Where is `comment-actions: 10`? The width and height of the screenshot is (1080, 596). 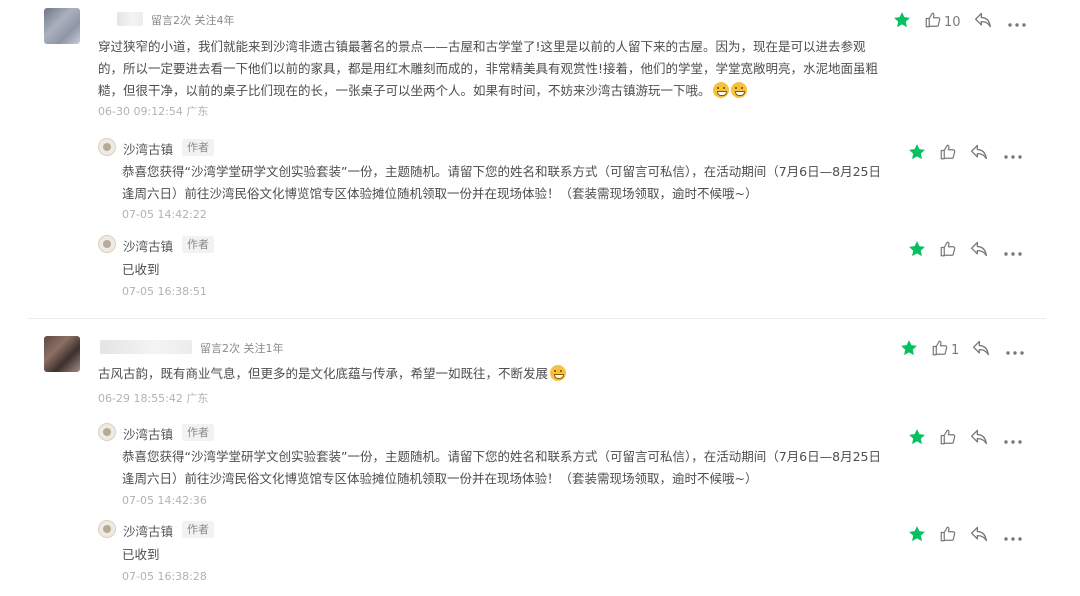 comment-actions: 10 is located at coordinates (959, 22).